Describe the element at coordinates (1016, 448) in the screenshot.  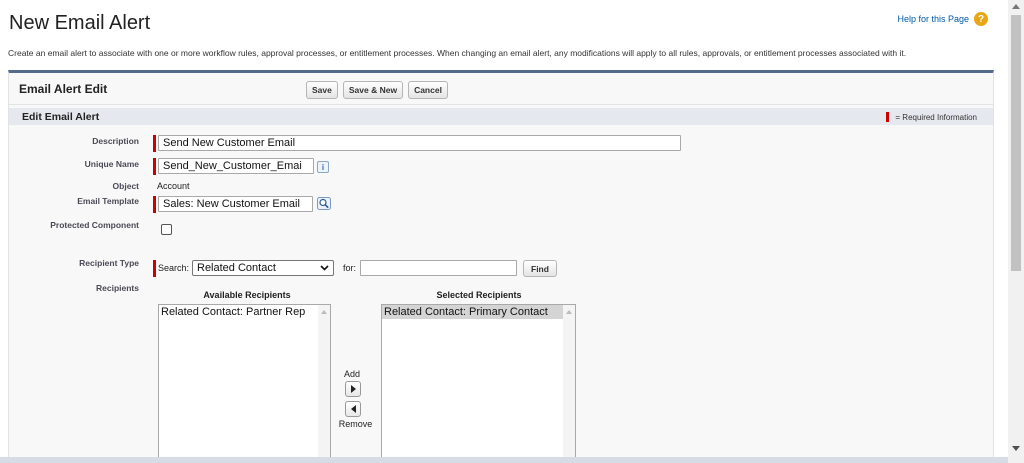
I see `scroll-down-icon` at that location.